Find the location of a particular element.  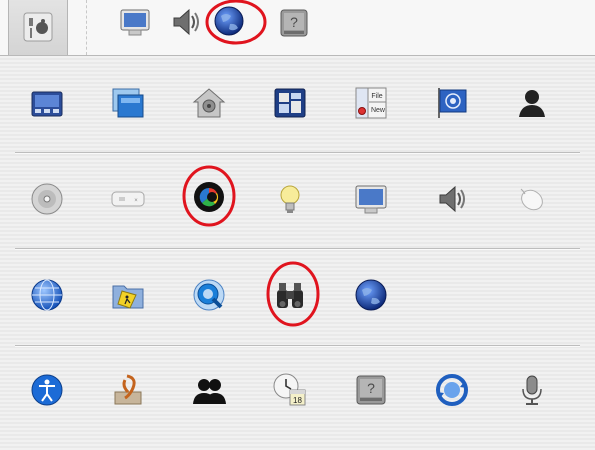

network-icon is located at coordinates (229, 21).